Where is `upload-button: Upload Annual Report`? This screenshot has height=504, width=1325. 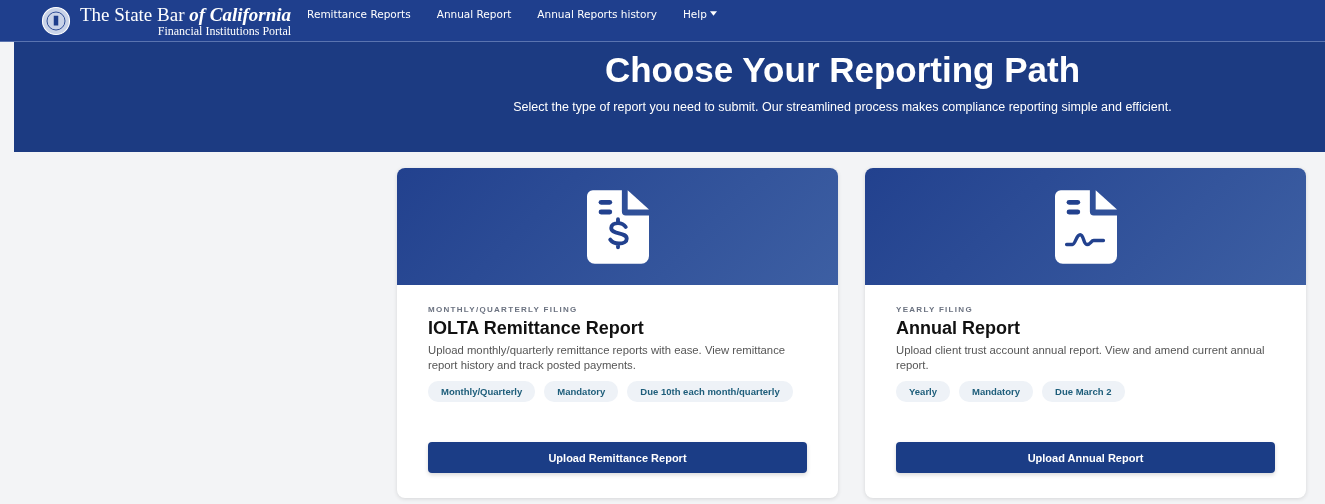 upload-button: Upload Annual Report is located at coordinates (1085, 457).